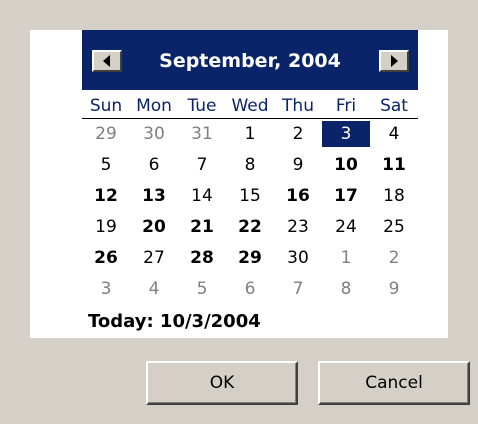  I want to click on day-cell: 23, so click(298, 227).